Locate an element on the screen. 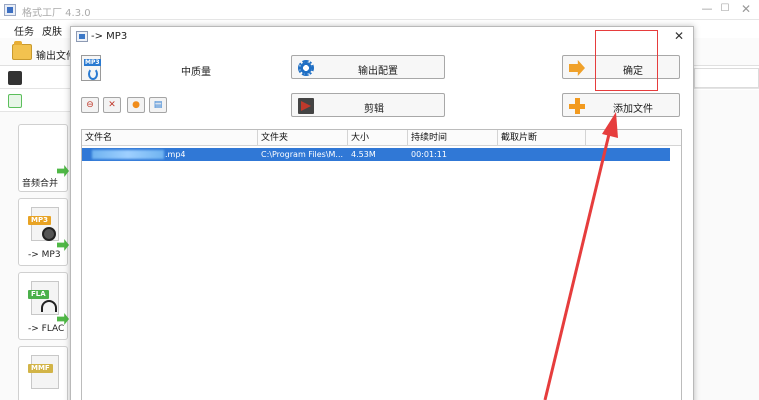 The height and width of the screenshot is (400, 759). cell-filename: .mp4 is located at coordinates (175, 154).